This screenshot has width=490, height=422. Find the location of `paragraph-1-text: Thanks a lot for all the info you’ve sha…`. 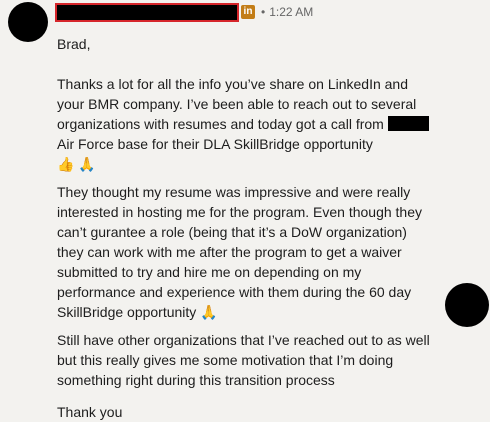

paragraph-1-text: Thanks a lot for all the info you’ve sha… is located at coordinates (237, 104).